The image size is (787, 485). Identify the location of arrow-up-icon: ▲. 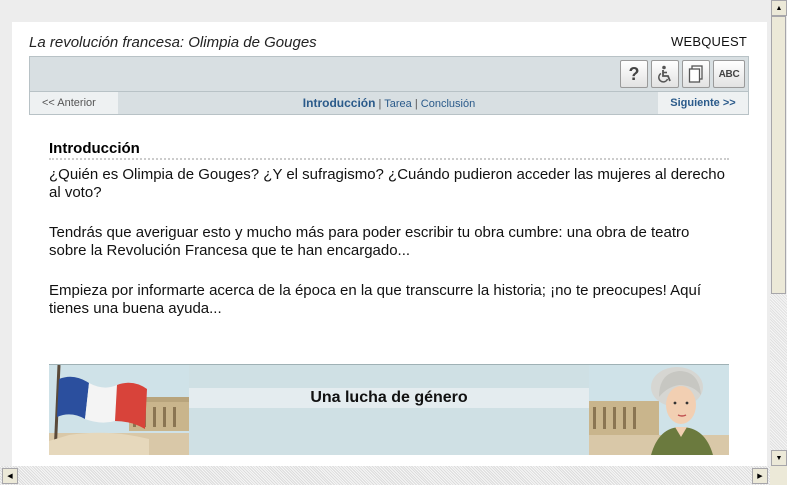
(779, 8).